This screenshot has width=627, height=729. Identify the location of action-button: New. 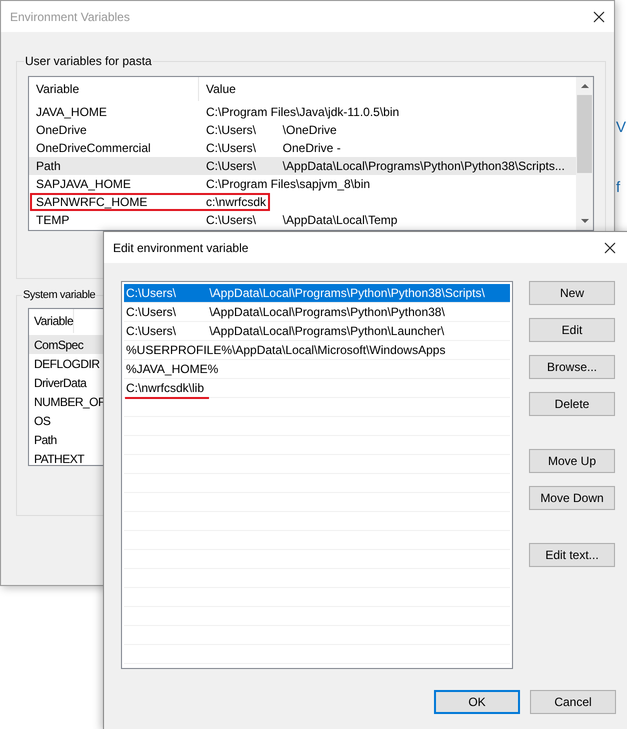
(572, 293).